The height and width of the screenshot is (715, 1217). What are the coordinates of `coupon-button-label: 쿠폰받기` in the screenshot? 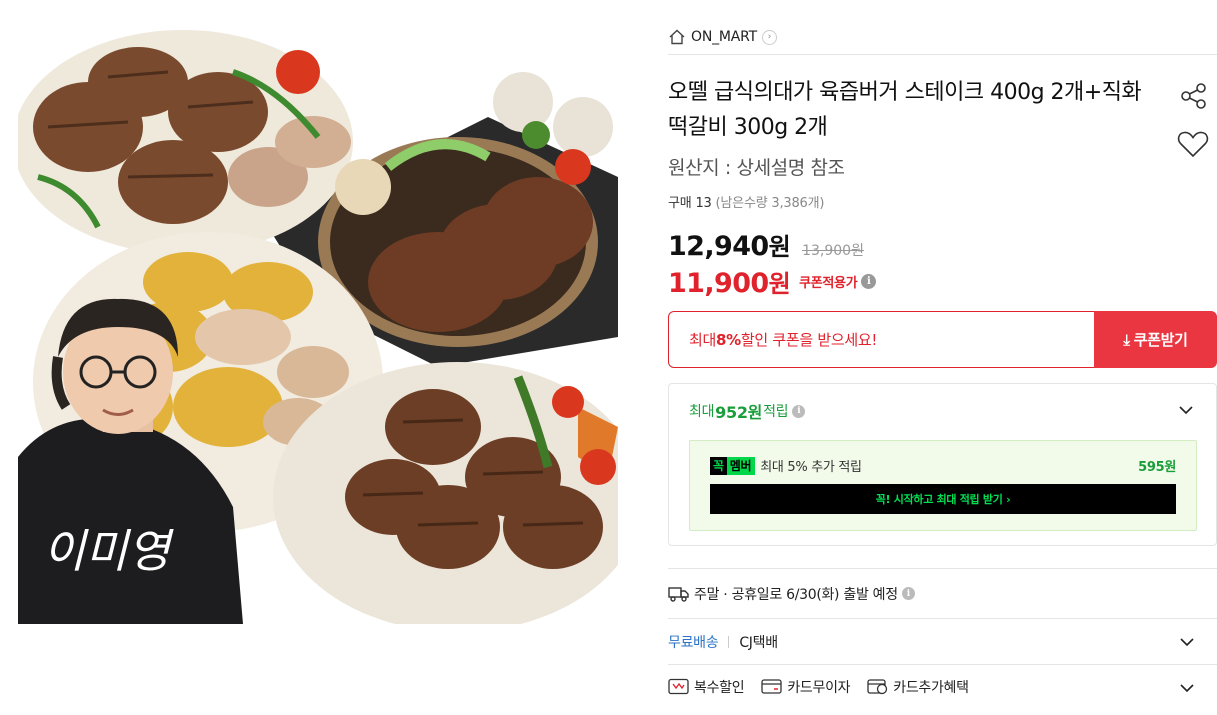 It's located at (1160, 340).